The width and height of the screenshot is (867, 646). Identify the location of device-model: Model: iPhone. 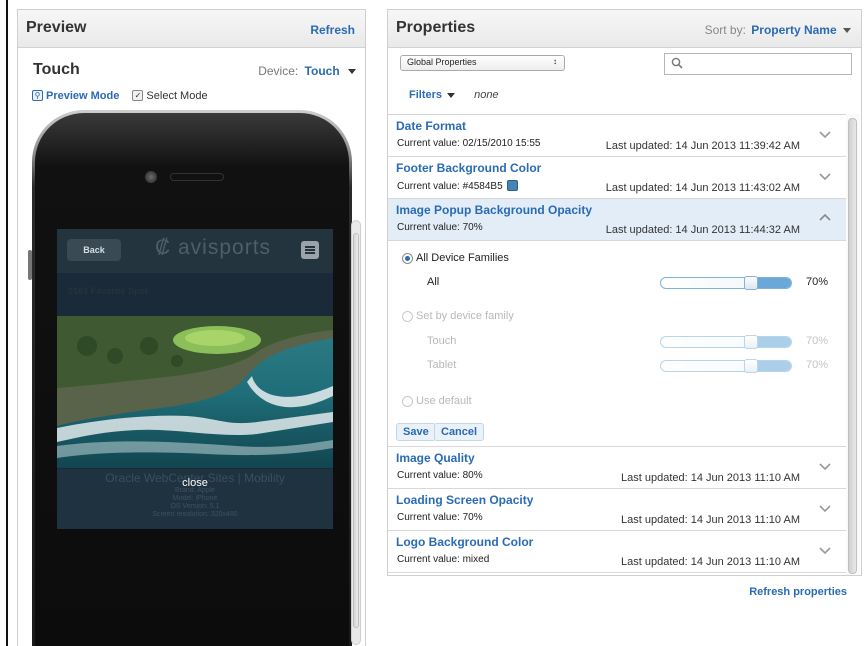
(195, 498).